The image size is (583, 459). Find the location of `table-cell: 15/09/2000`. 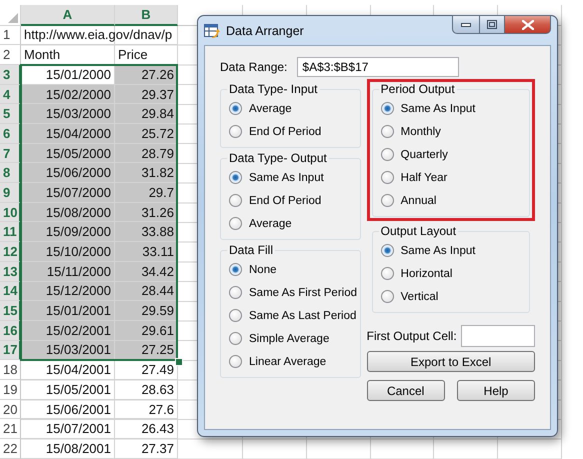

table-cell: 15/09/2000 is located at coordinates (68, 232).